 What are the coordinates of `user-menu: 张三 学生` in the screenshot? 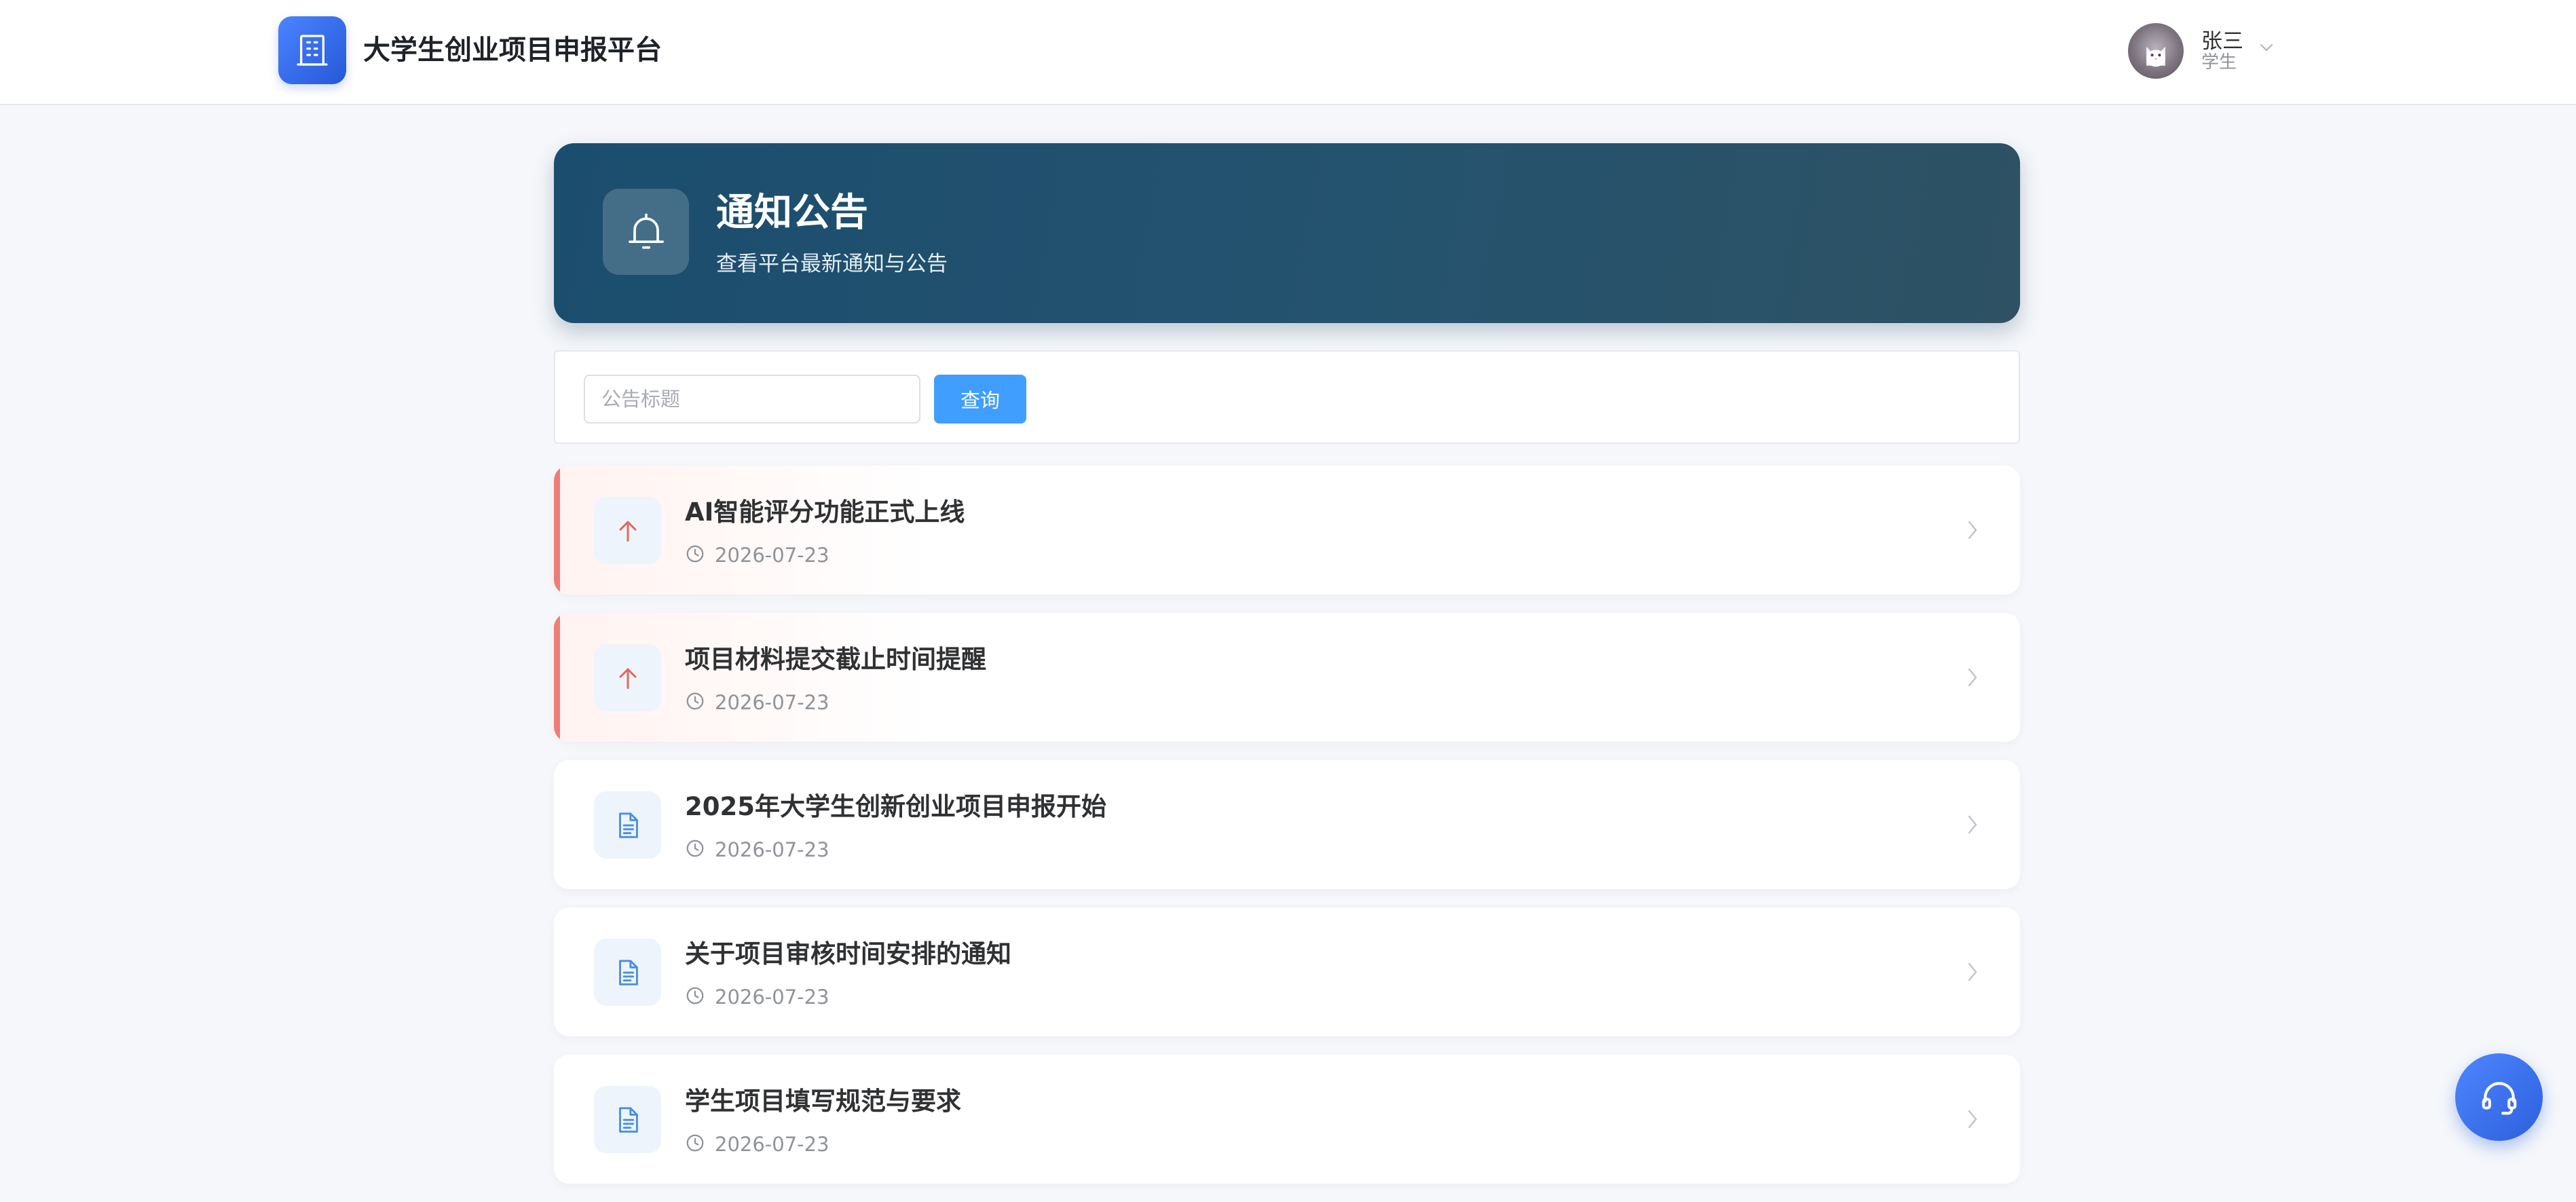 It's located at (2201, 50).